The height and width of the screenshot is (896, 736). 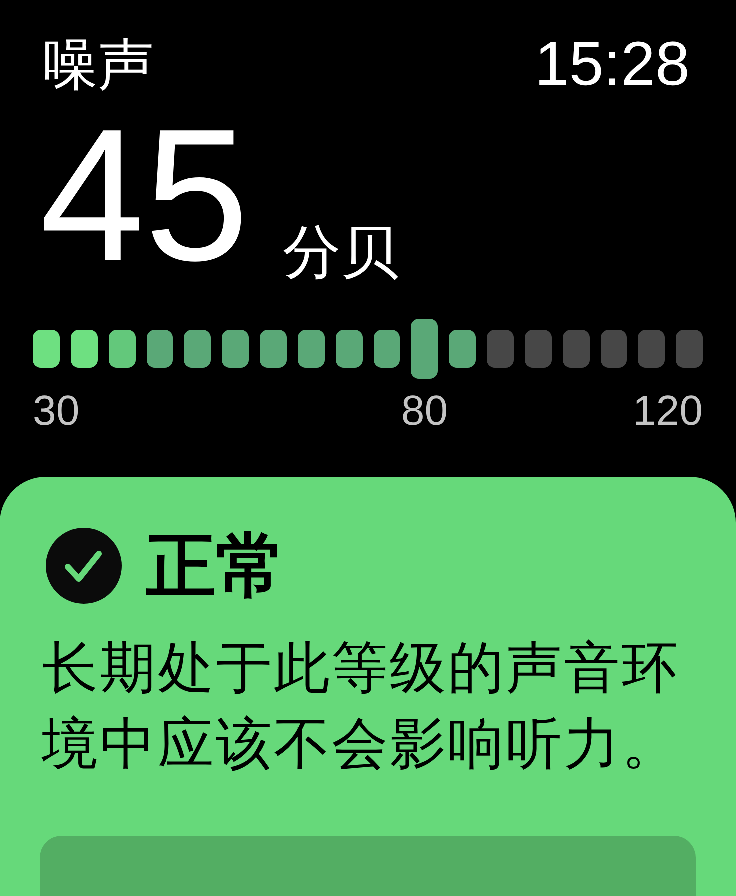 I want to click on scale-label: 80, so click(x=424, y=411).